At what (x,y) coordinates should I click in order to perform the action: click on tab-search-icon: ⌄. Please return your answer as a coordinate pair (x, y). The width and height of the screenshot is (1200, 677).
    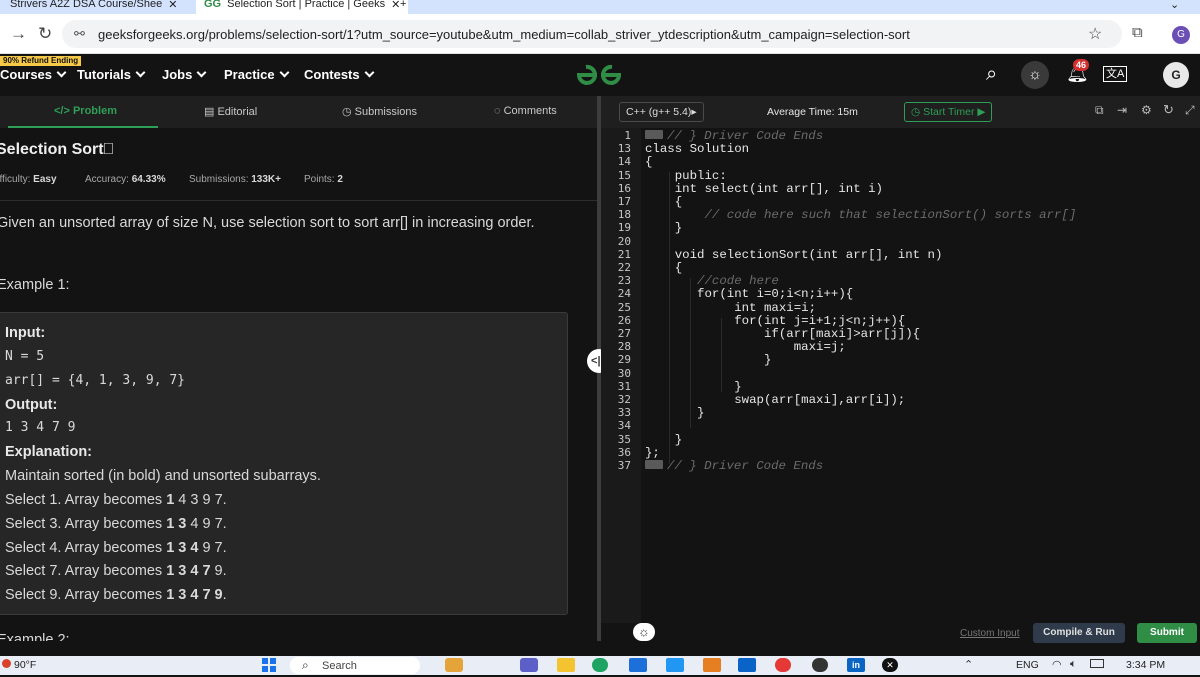
    Looking at the image, I should click on (1174, 7).